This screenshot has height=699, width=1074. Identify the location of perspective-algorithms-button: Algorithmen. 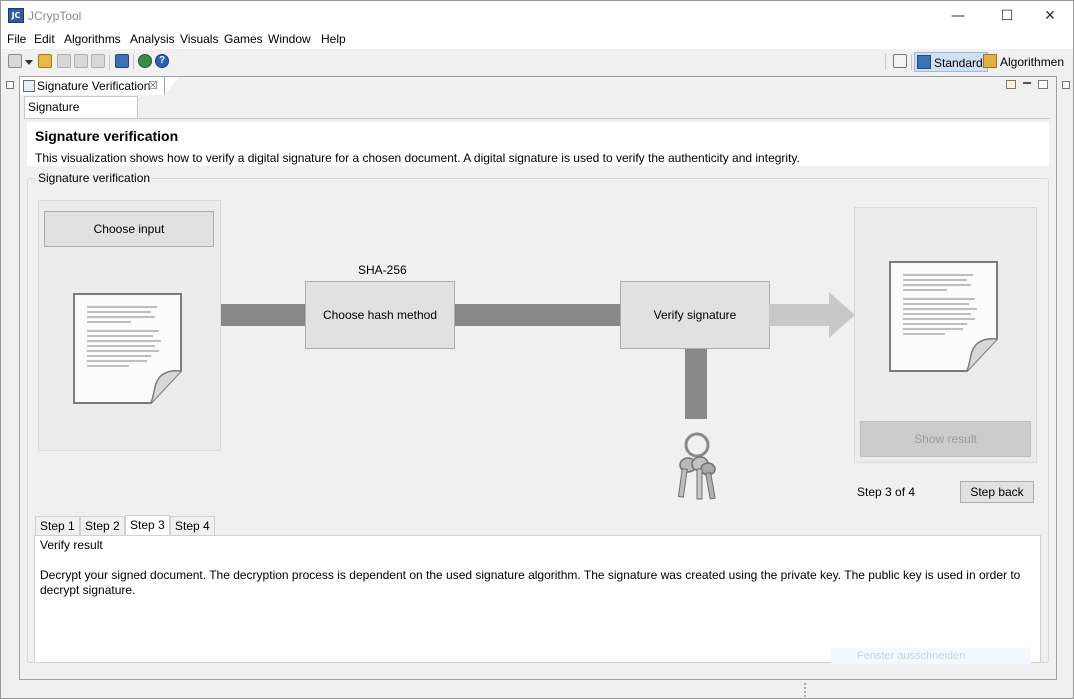
(1024, 62).